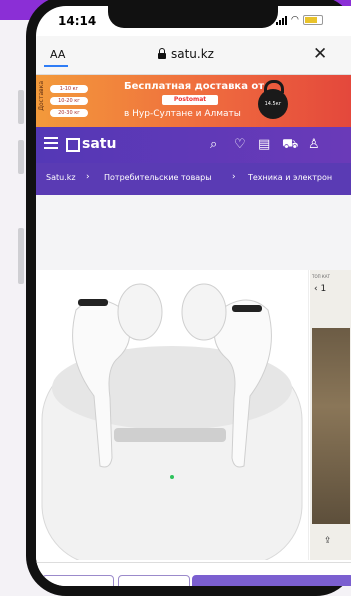  Describe the element at coordinates (162, 53) in the screenshot. I see `lock-icon` at that location.